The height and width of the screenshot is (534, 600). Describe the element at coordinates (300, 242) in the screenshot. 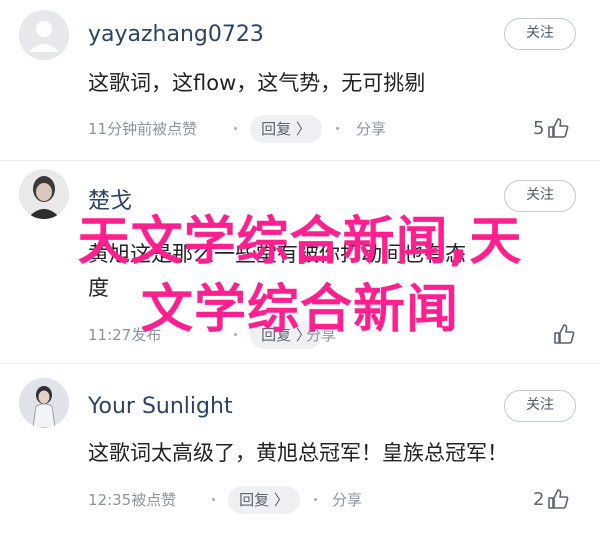

I see `overlay-headline-line1: 天文学综合新闻,天` at that location.